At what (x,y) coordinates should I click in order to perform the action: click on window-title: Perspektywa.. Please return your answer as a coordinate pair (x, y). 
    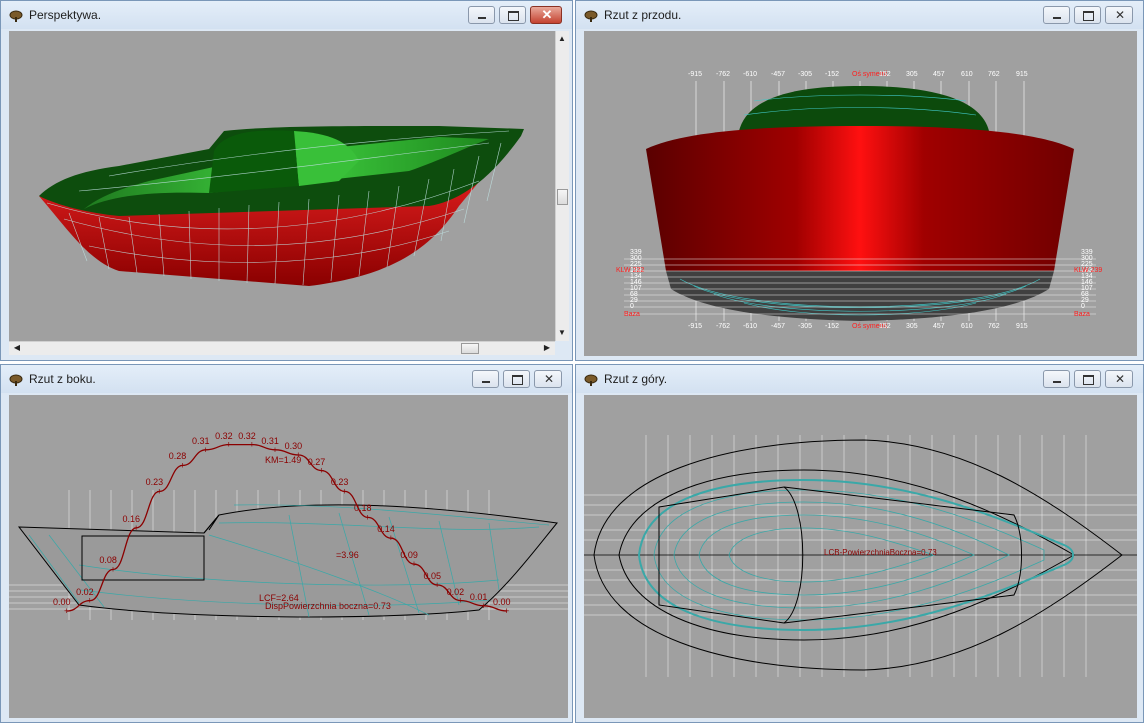
    Looking at the image, I should click on (65, 15).